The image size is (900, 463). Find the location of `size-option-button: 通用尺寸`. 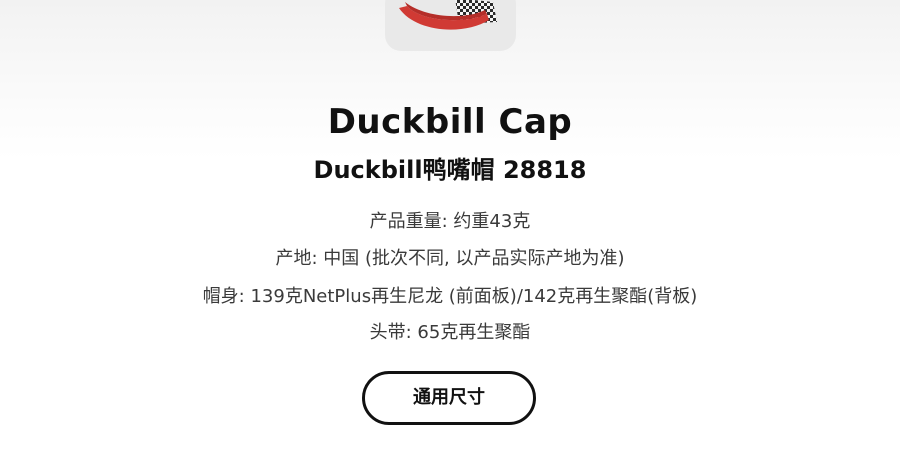

size-option-button: 通用尺寸 is located at coordinates (449, 398).